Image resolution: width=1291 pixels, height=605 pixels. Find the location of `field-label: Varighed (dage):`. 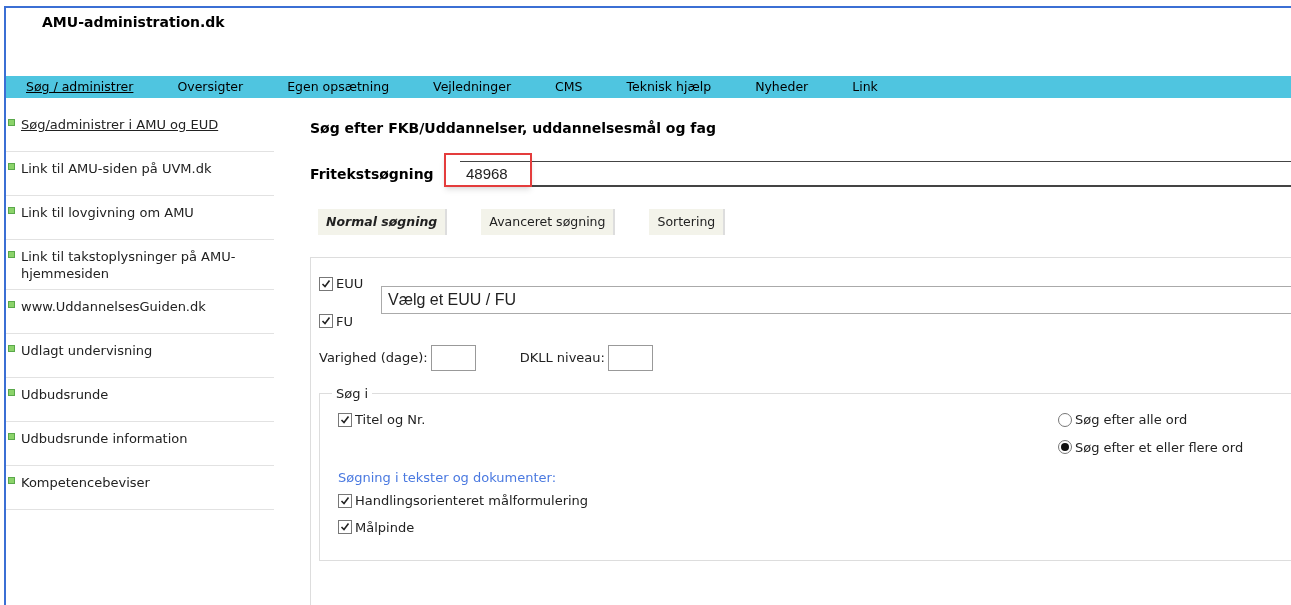

field-label: Varighed (dage): is located at coordinates (373, 358).